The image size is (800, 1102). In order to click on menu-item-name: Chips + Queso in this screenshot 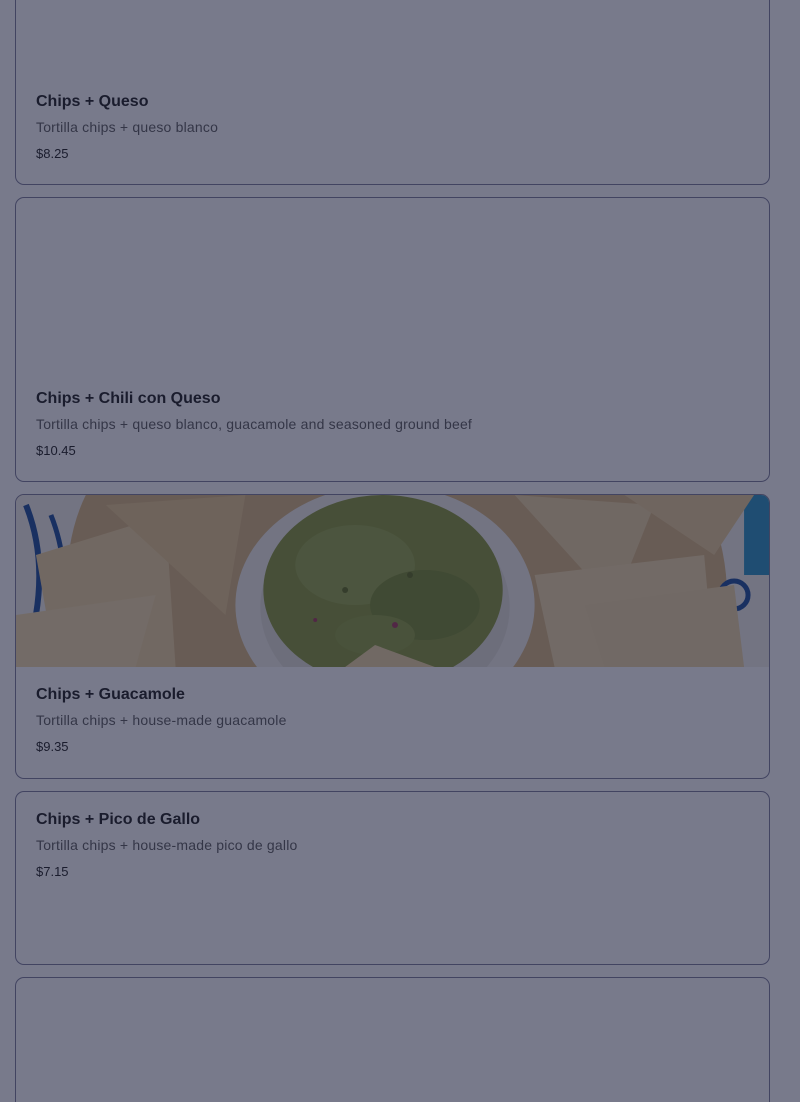, I will do `click(92, 101)`.